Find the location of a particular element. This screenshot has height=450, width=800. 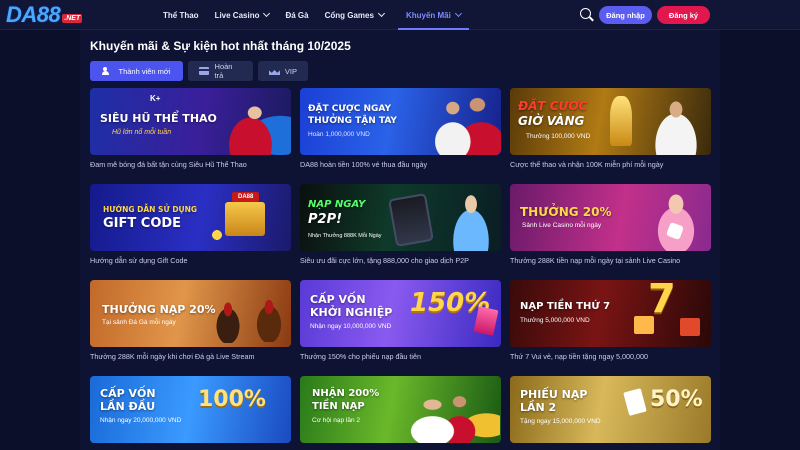

promo-banner: THƯỞNG NẠP 20% Tại sảnh Đá Gà mỗi ngày is located at coordinates (190, 313).